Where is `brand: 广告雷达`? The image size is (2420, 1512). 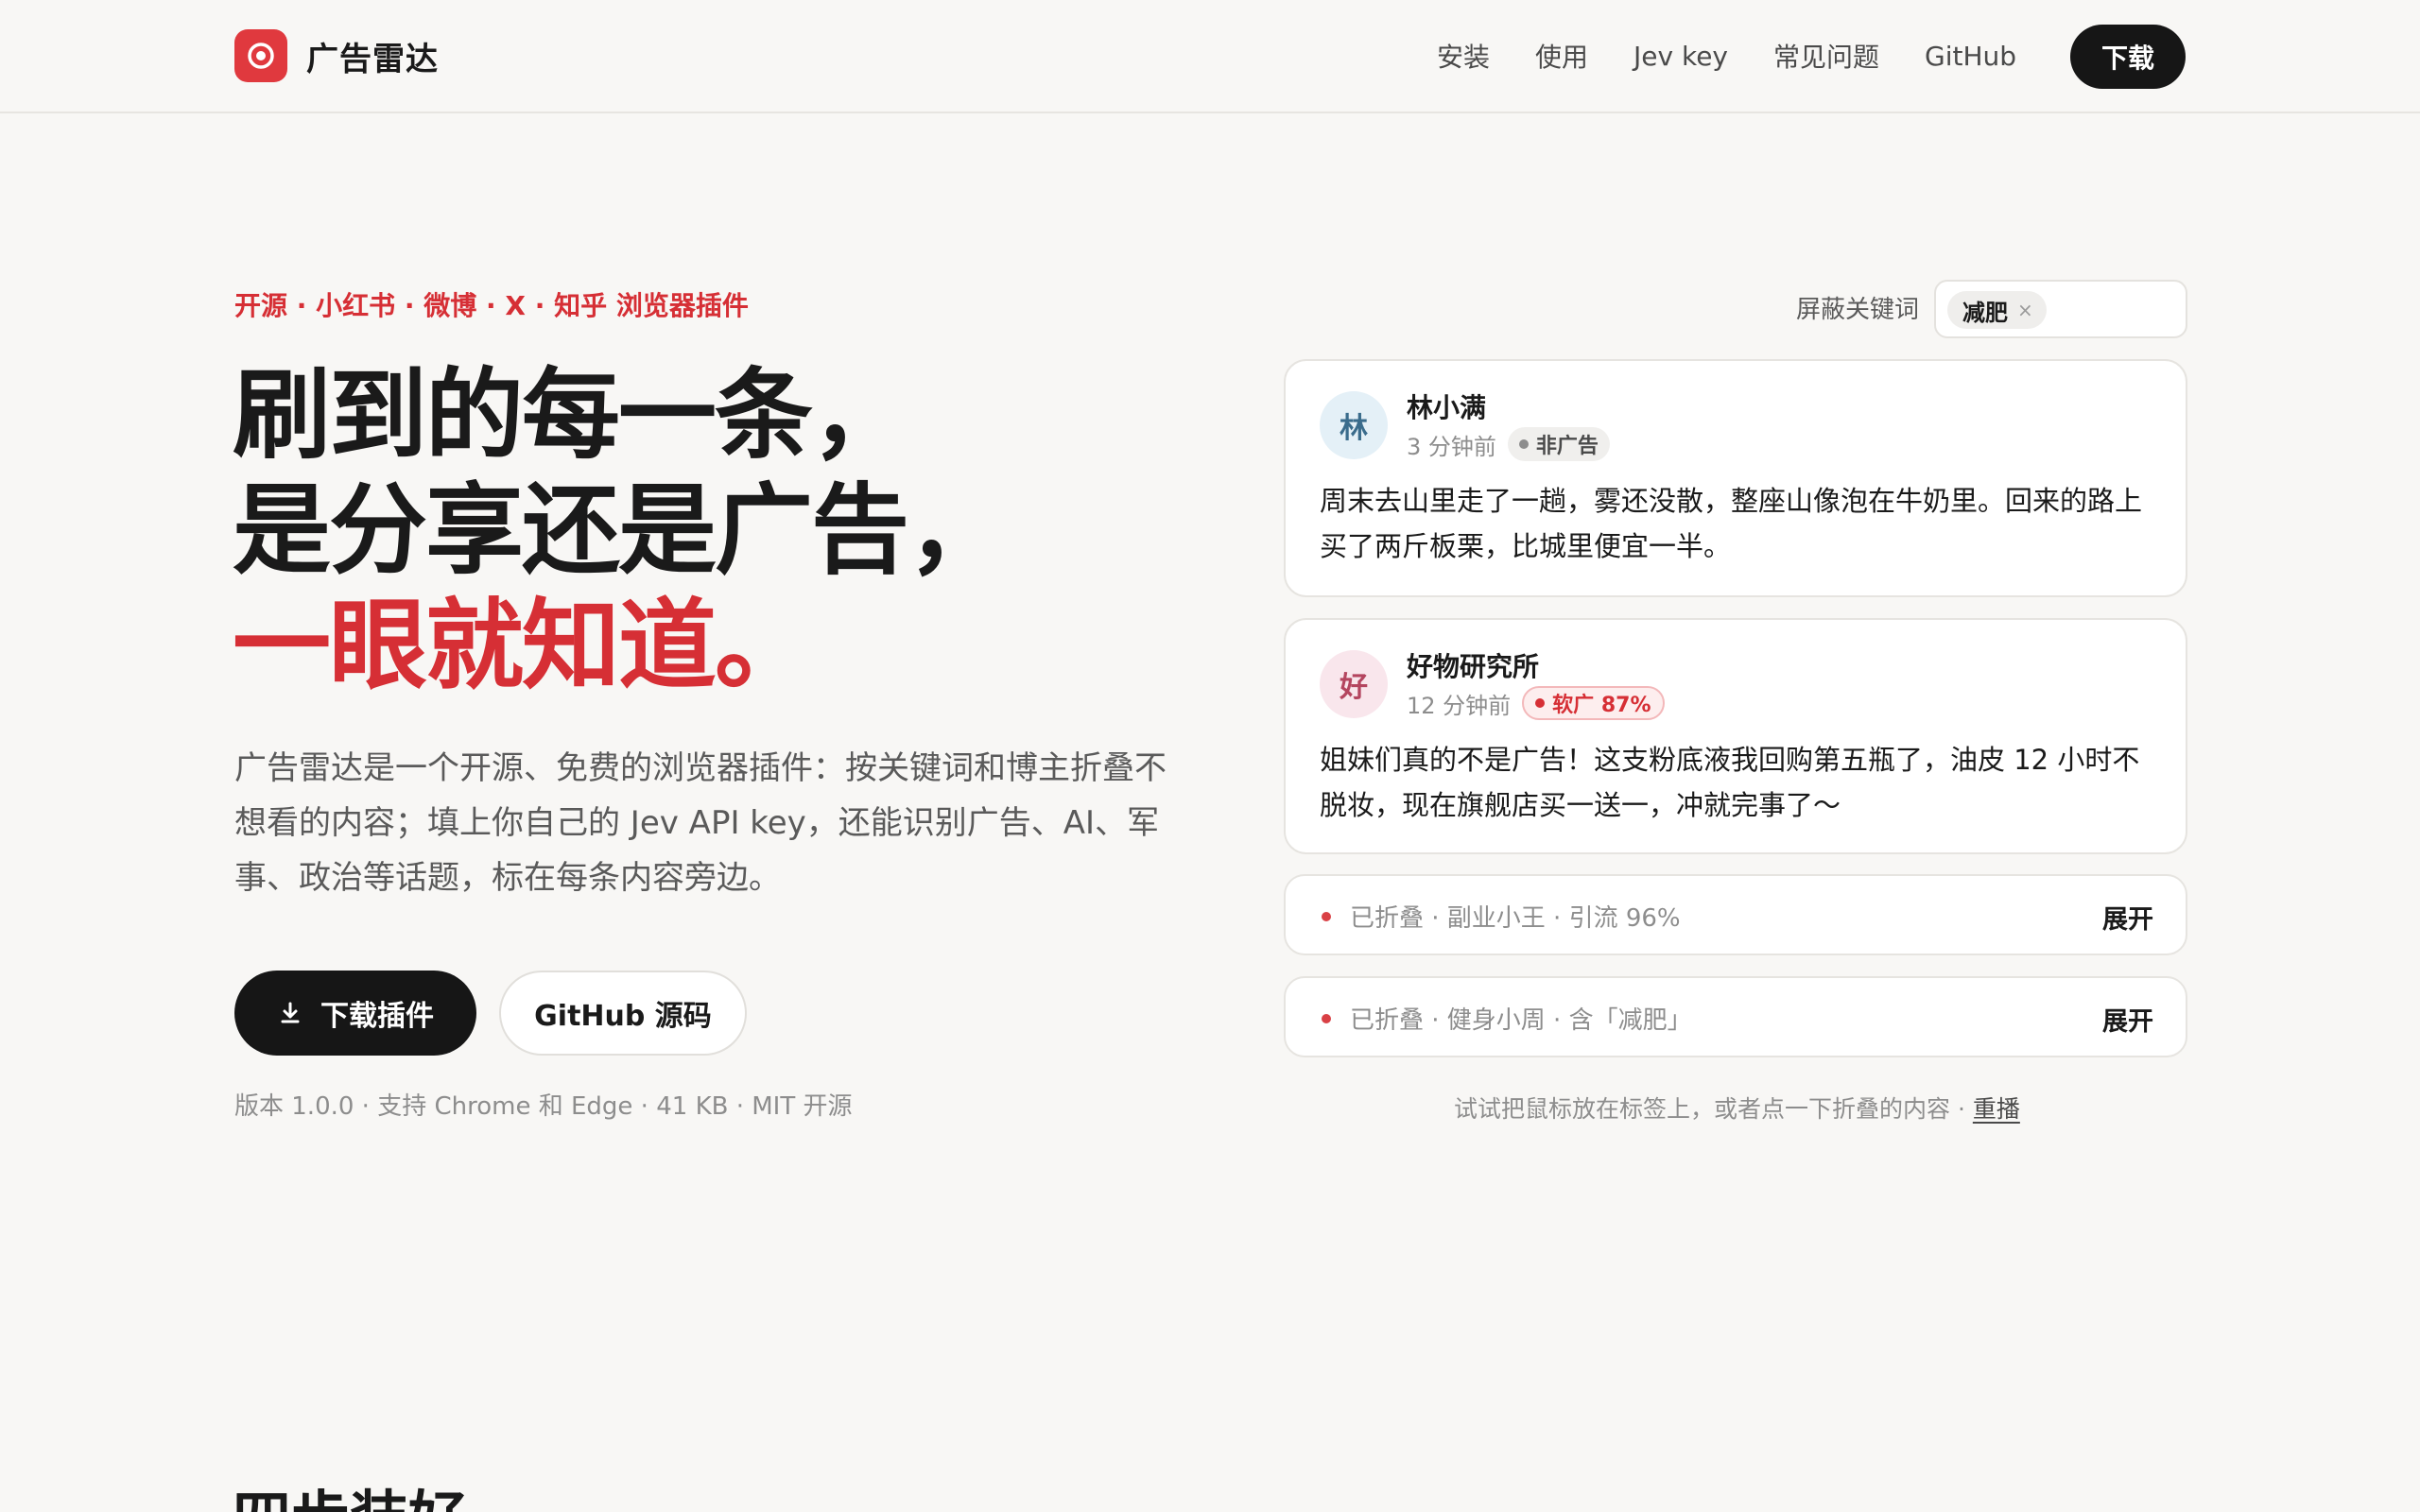 brand: 广告雷达 is located at coordinates (336, 55).